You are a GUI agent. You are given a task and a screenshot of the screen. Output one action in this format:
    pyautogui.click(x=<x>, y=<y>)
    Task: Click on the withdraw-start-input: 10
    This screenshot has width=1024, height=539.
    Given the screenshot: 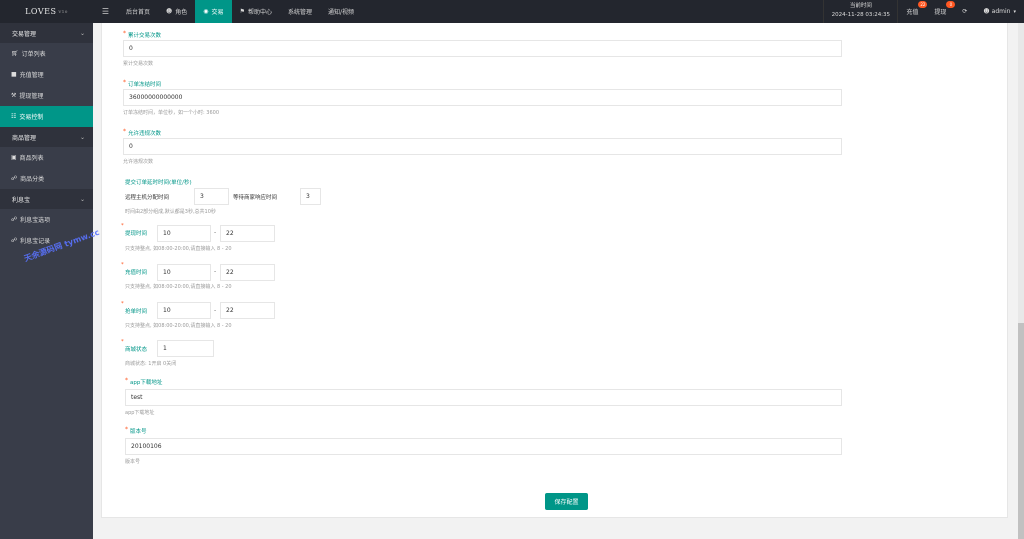 What is the action you would take?
    pyautogui.click(x=184, y=233)
    